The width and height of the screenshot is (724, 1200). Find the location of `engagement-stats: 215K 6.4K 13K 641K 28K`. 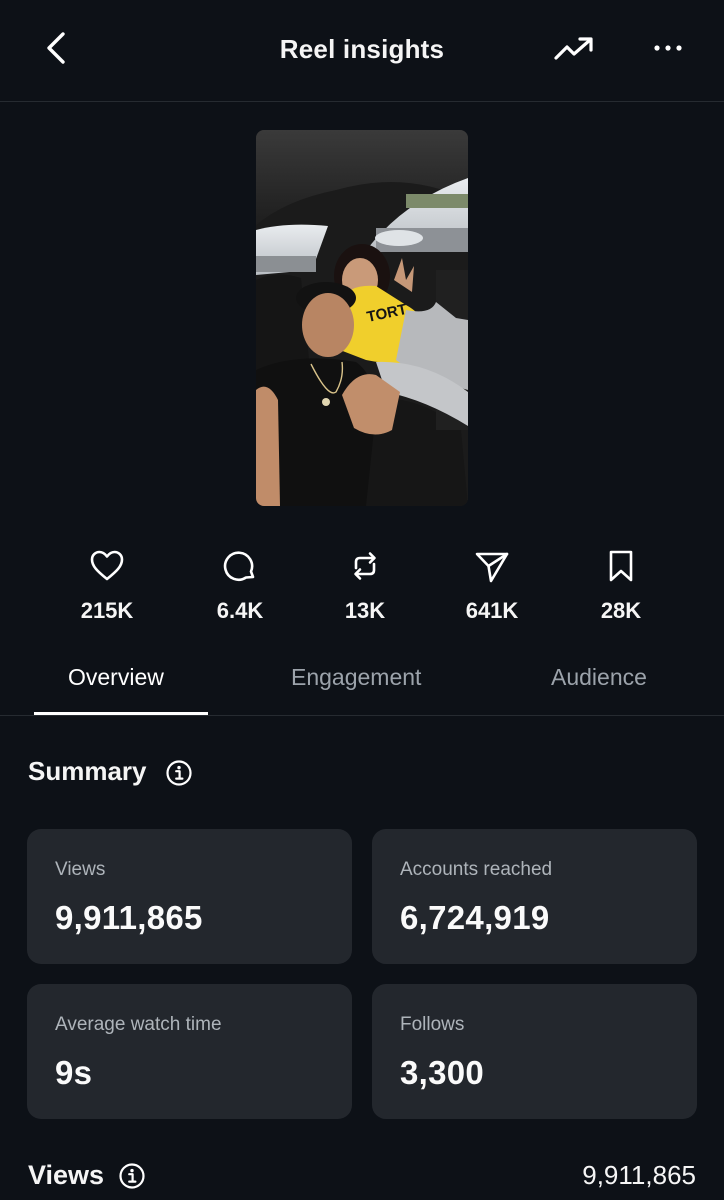

engagement-stats: 215K 6.4K 13K 641K 28K is located at coordinates (362, 588).